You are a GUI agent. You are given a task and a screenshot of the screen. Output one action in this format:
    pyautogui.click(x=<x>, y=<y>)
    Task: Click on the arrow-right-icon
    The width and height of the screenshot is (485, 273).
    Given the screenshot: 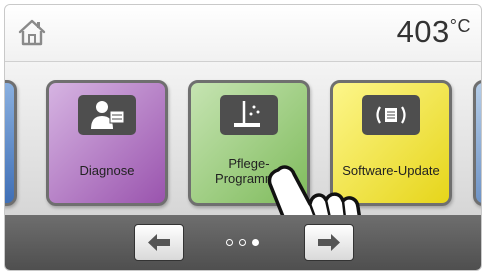 What is the action you would take?
    pyautogui.click(x=329, y=242)
    